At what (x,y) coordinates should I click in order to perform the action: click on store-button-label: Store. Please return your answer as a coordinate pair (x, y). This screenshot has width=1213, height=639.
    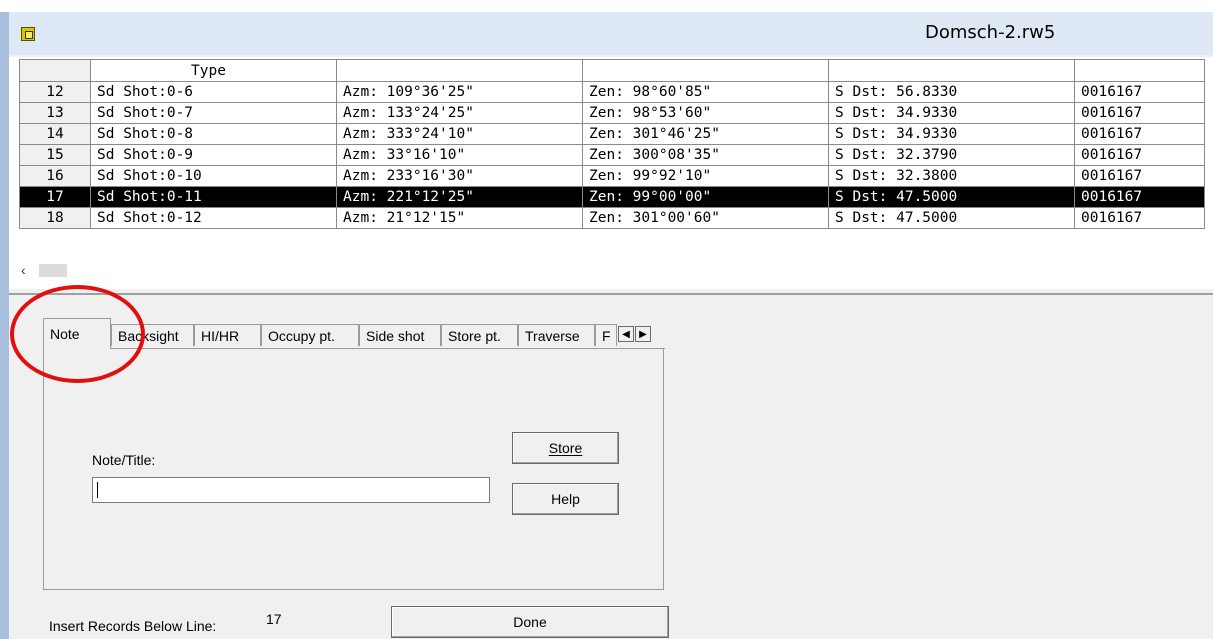
    Looking at the image, I should click on (565, 448).